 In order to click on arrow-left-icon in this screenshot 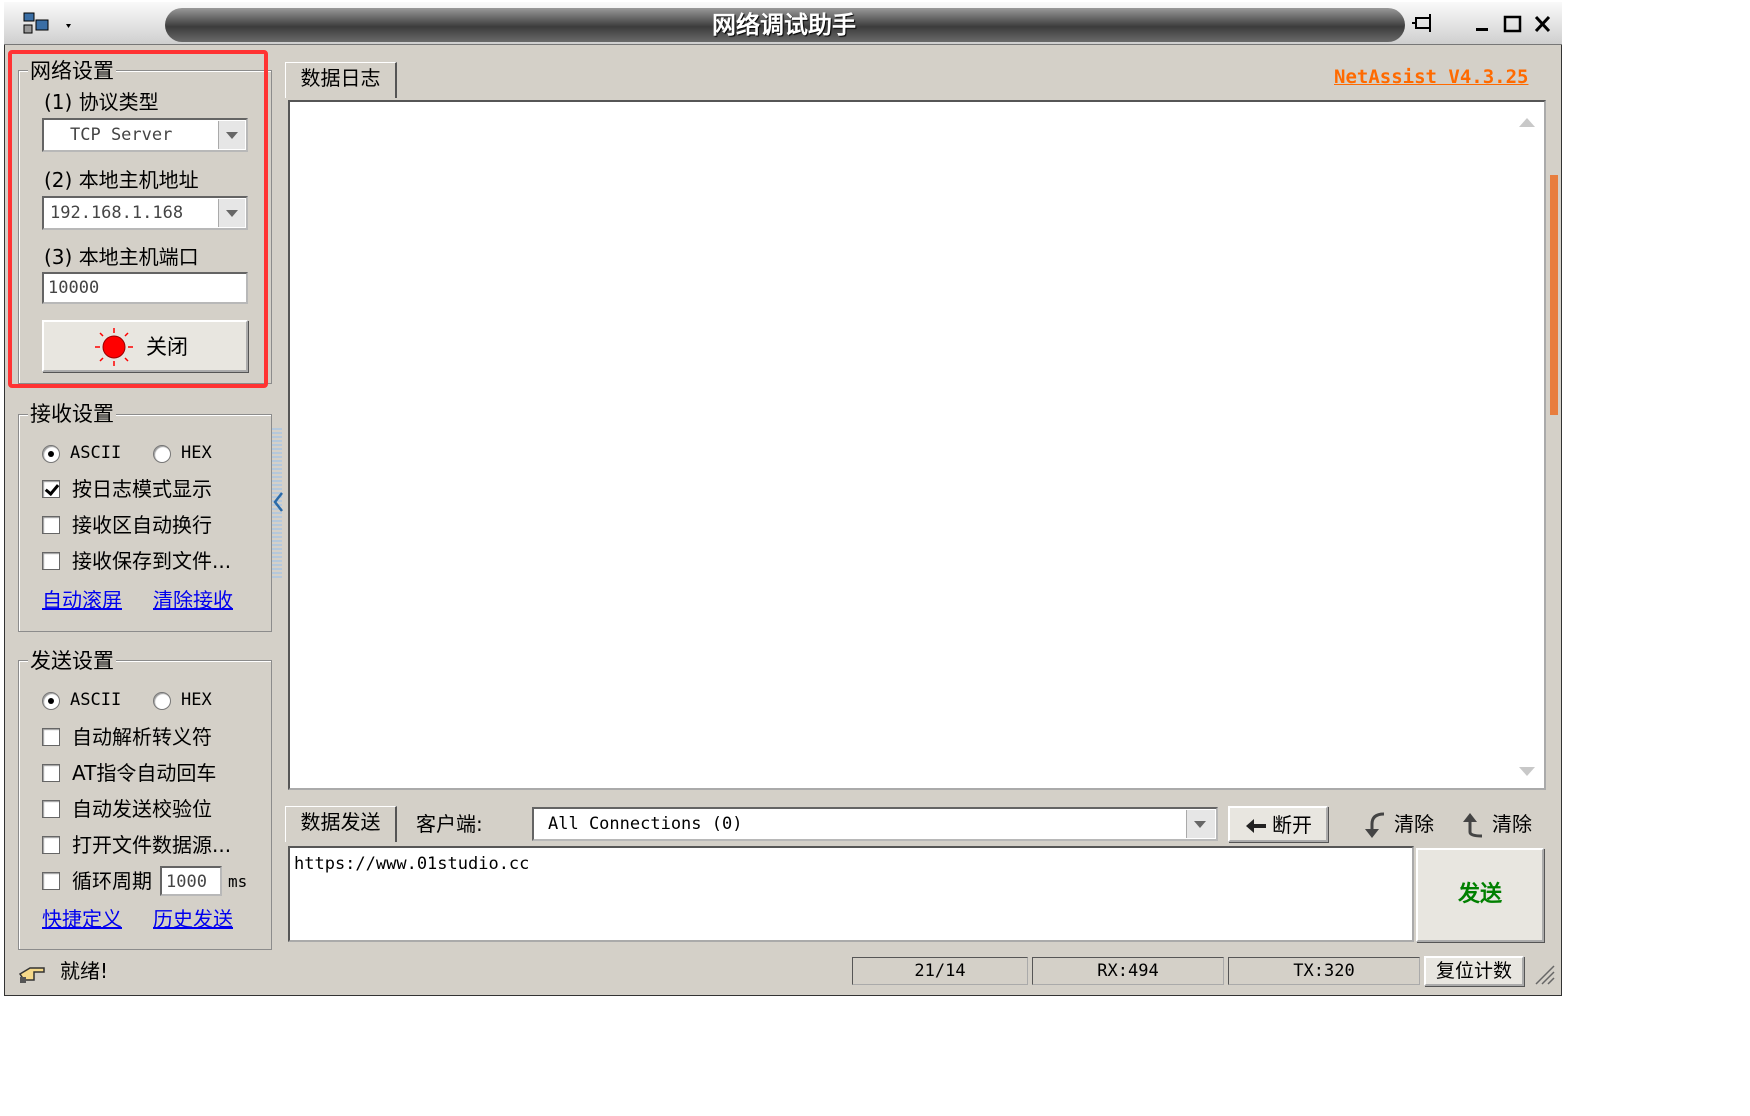, I will do `click(1256, 826)`.